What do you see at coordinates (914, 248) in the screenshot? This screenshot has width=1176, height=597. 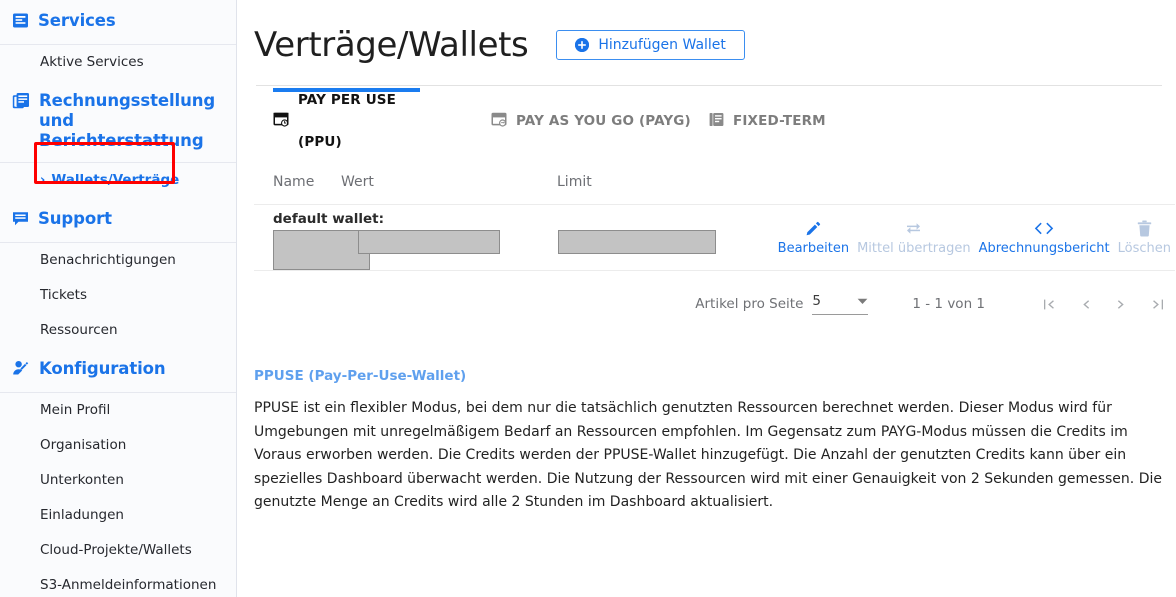 I see `action-label: Mittel übertragen` at bounding box center [914, 248].